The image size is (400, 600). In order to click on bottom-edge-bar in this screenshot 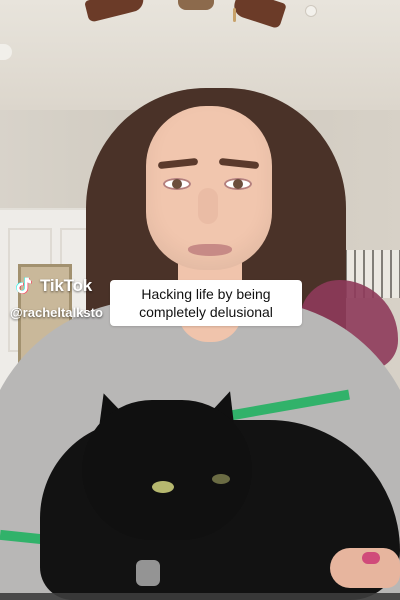, I will do `click(200, 596)`.